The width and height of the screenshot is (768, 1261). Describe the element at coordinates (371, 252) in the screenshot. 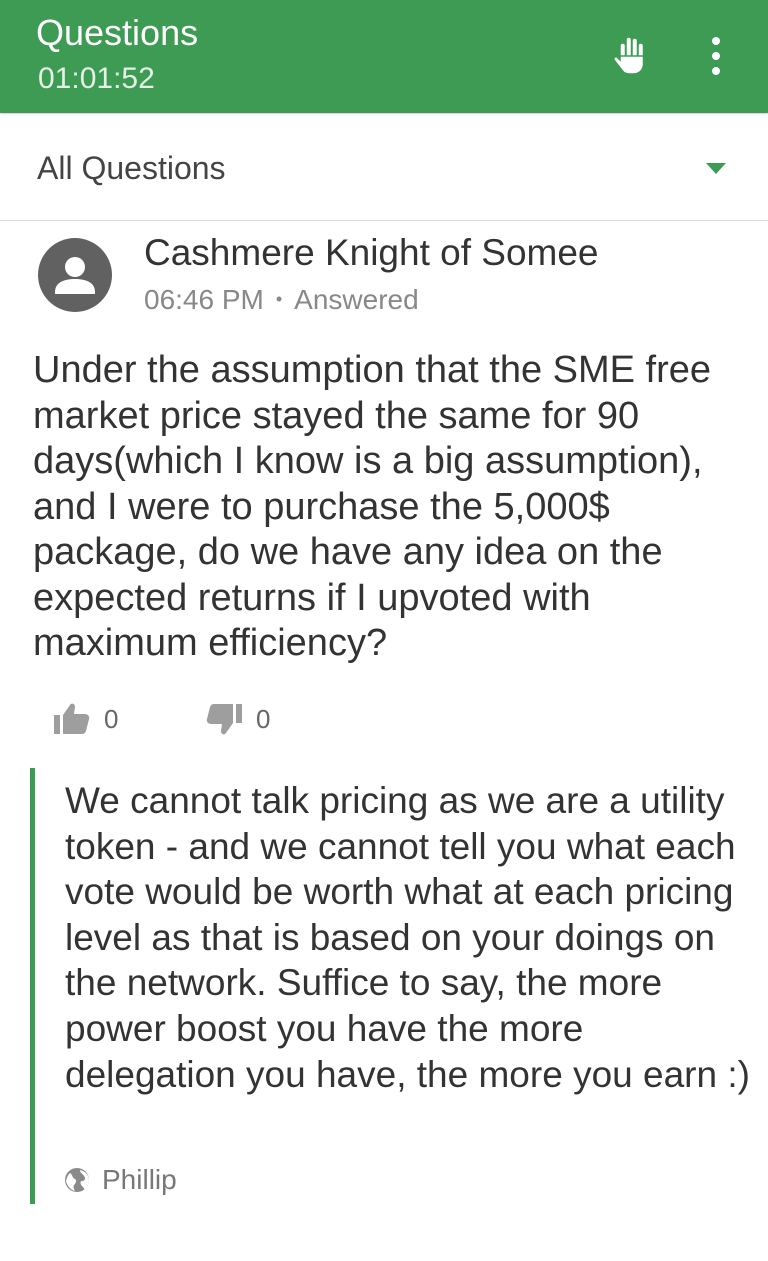

I see `question-author: Cashmere Knight of Somee` at that location.